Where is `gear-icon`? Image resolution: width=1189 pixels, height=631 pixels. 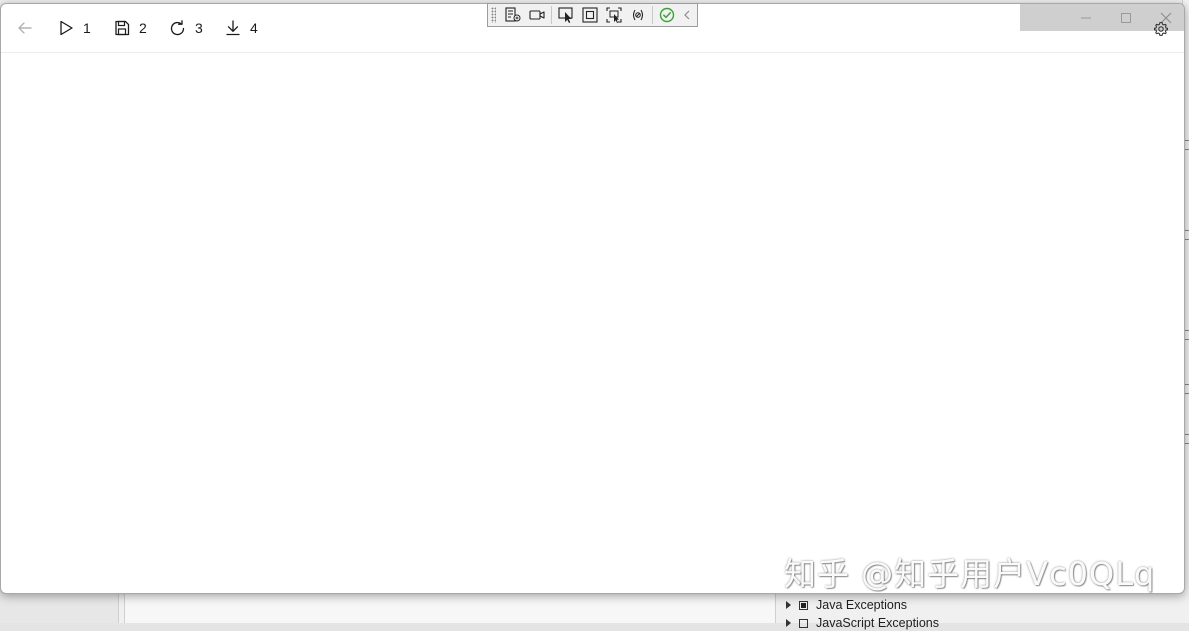 gear-icon is located at coordinates (1161, 28).